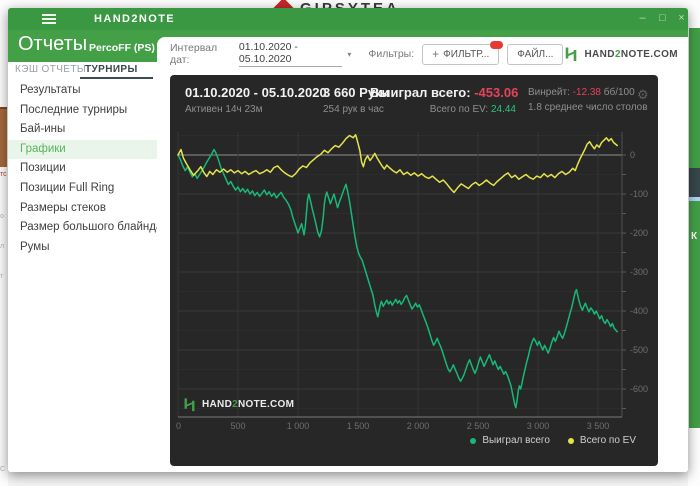  What do you see at coordinates (607, 440) in the screenshot?
I see `legend-label-ev: Всего по EV` at bounding box center [607, 440].